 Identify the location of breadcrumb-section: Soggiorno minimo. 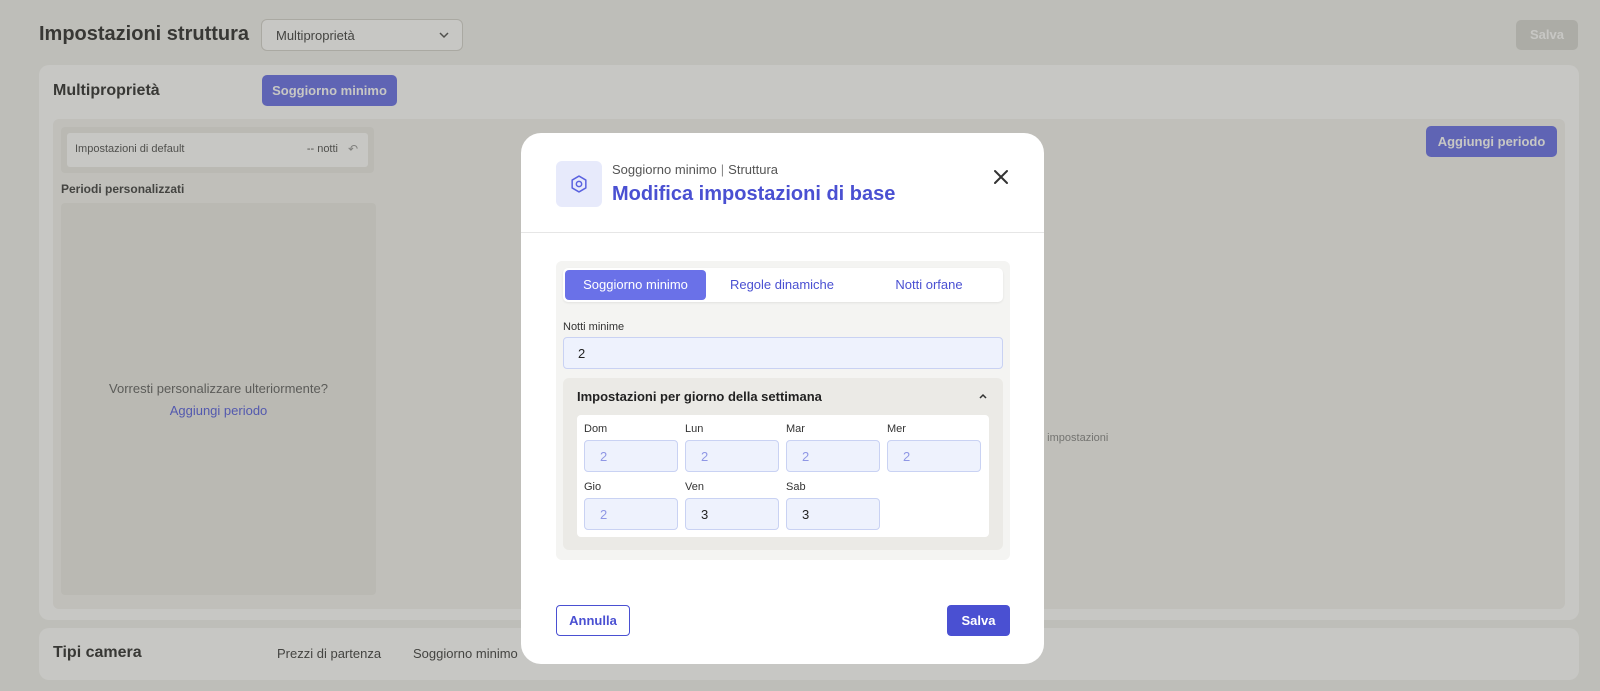
(664, 169).